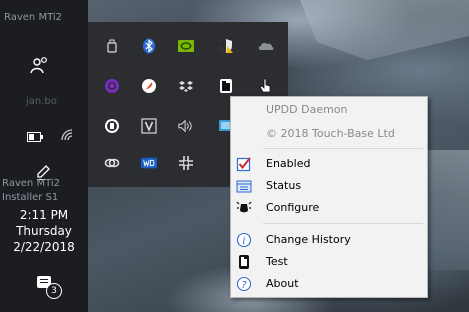 This screenshot has width=469, height=312. Describe the element at coordinates (41, 101) in the screenshot. I see `user-label: jan.bo` at that location.